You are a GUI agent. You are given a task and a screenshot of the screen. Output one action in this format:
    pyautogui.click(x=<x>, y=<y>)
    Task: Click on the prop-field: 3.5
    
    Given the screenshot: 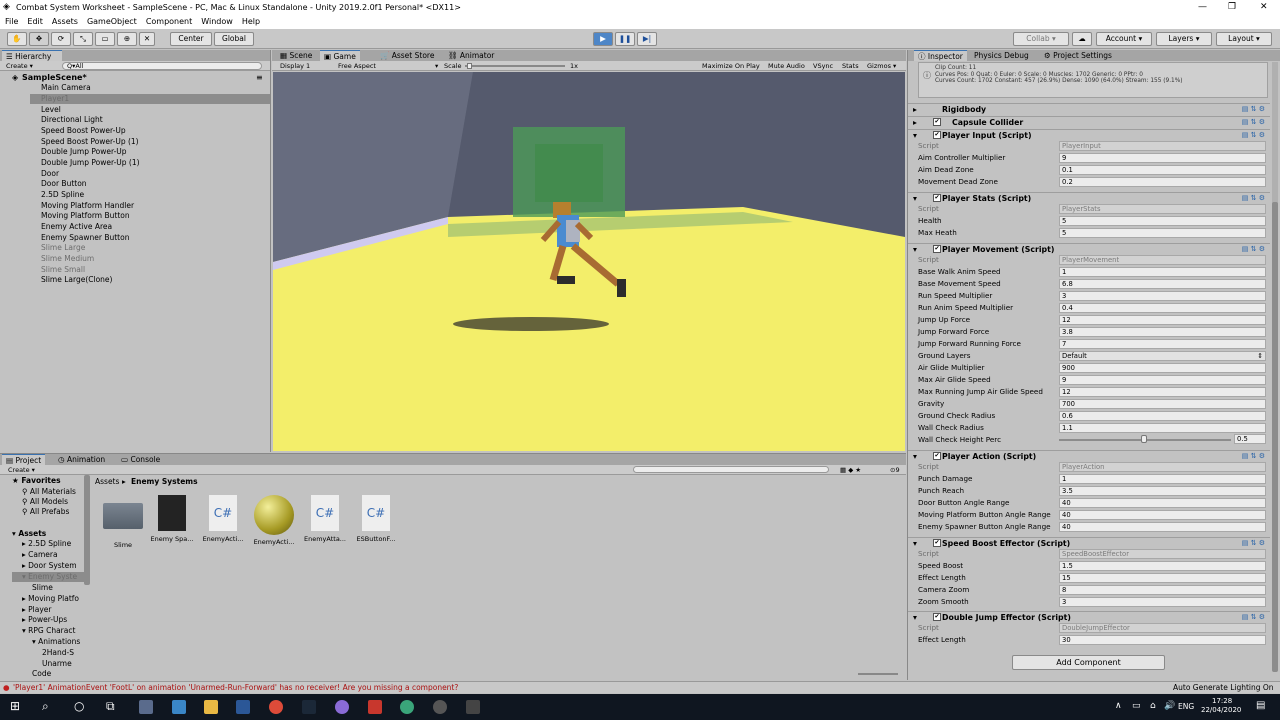 What is the action you would take?
    pyautogui.click(x=1162, y=491)
    